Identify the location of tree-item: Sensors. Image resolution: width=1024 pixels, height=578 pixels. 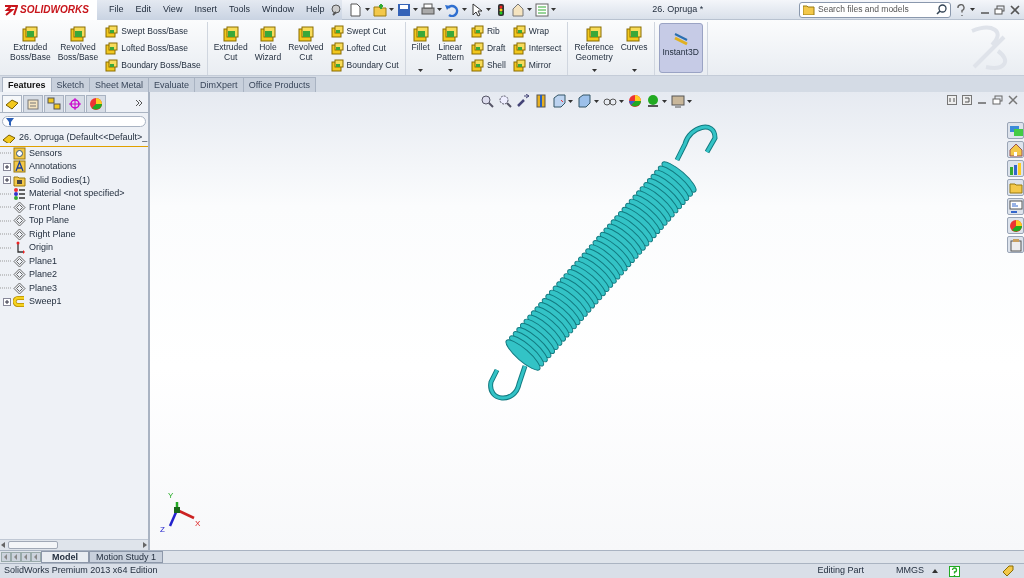
(44, 153).